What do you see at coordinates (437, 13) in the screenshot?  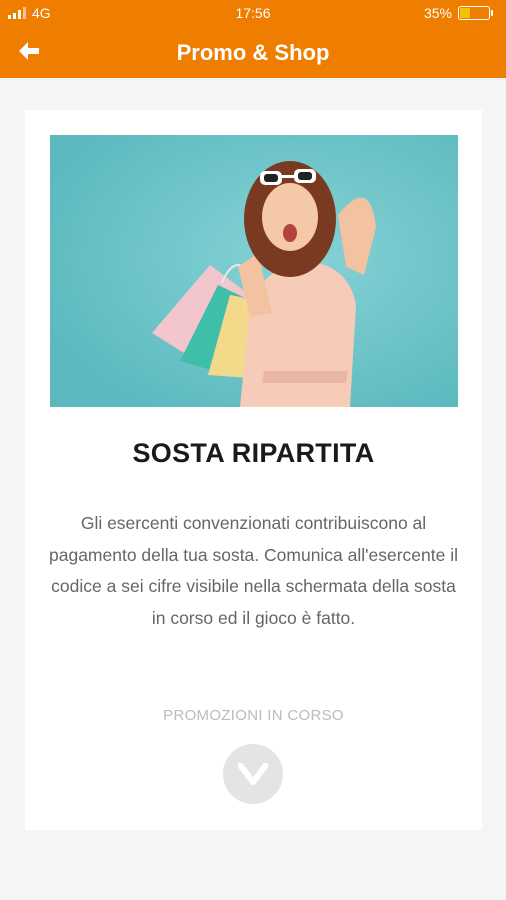 I see `battery-percent: 35%` at bounding box center [437, 13].